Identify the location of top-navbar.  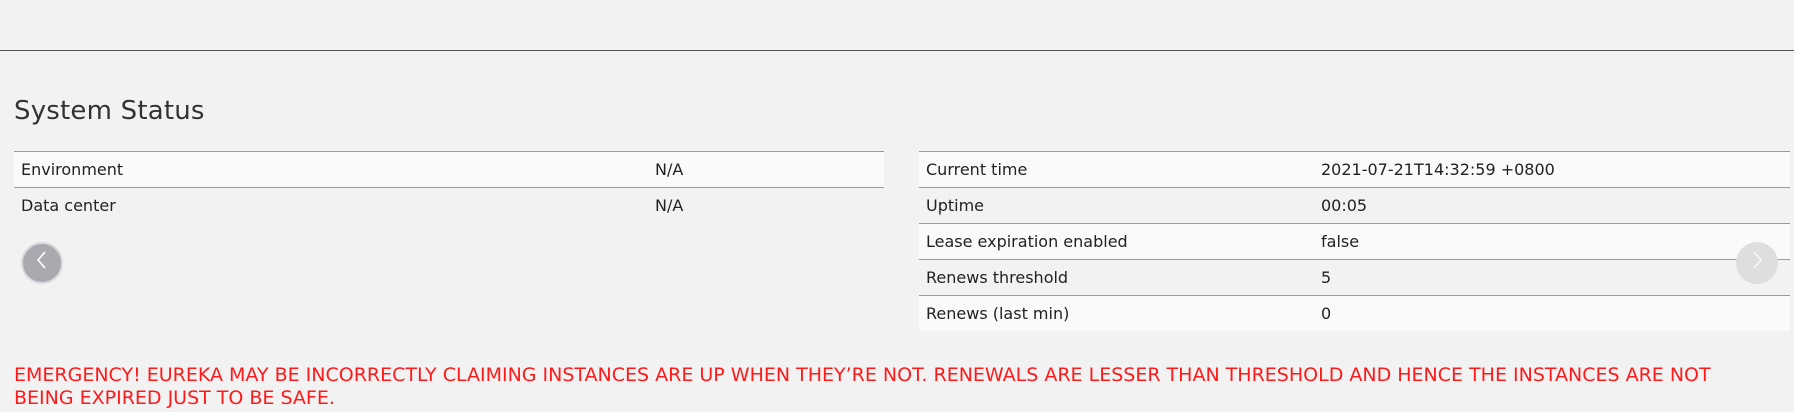
(897, 25).